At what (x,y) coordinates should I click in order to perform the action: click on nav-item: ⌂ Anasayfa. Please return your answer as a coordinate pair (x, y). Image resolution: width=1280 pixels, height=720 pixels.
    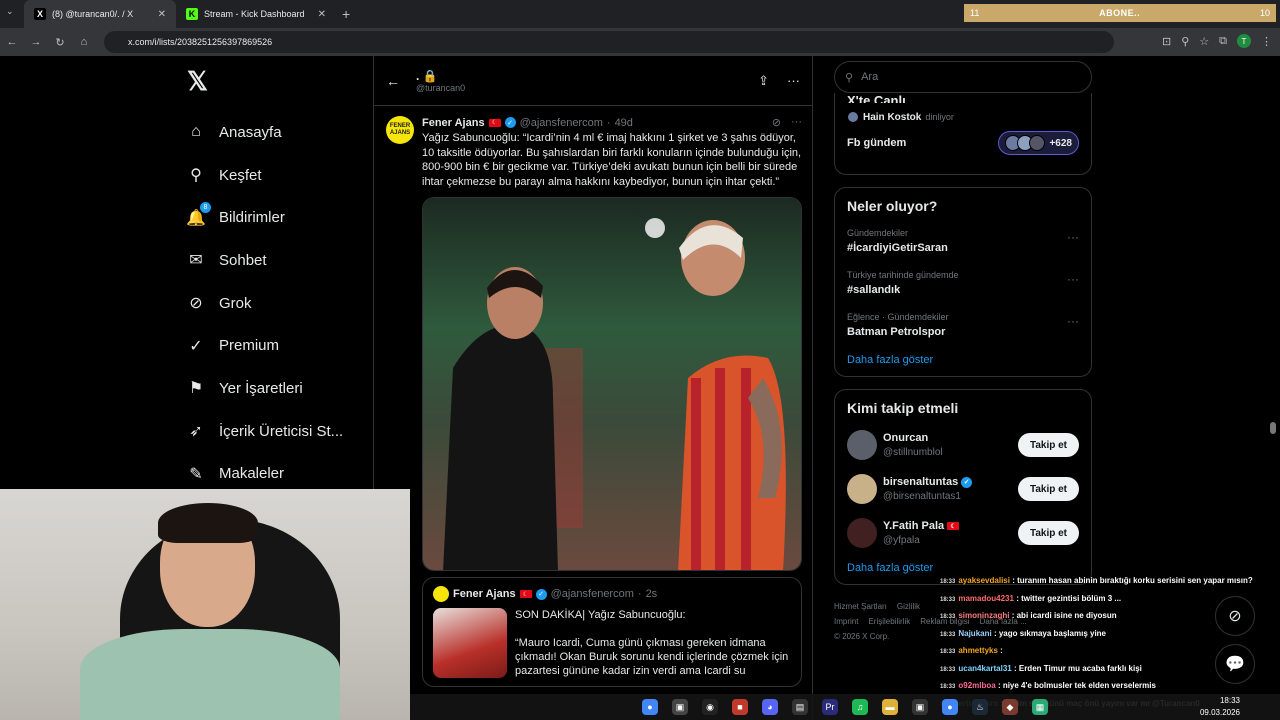
    Looking at the image, I should click on (279, 132).